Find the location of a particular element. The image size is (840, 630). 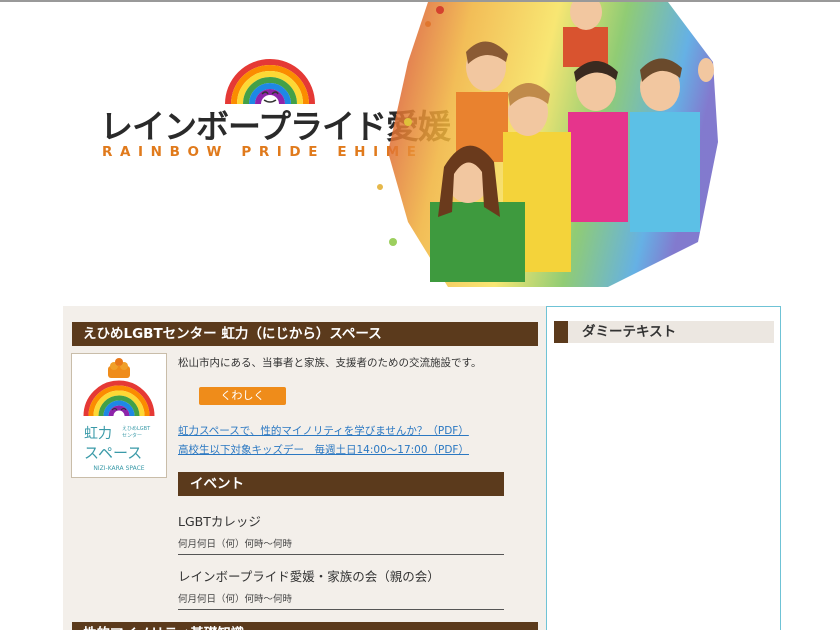

facility-description: 松山市内にある、当事者と家族、支援者のための交流施設です。 is located at coordinates (330, 363).